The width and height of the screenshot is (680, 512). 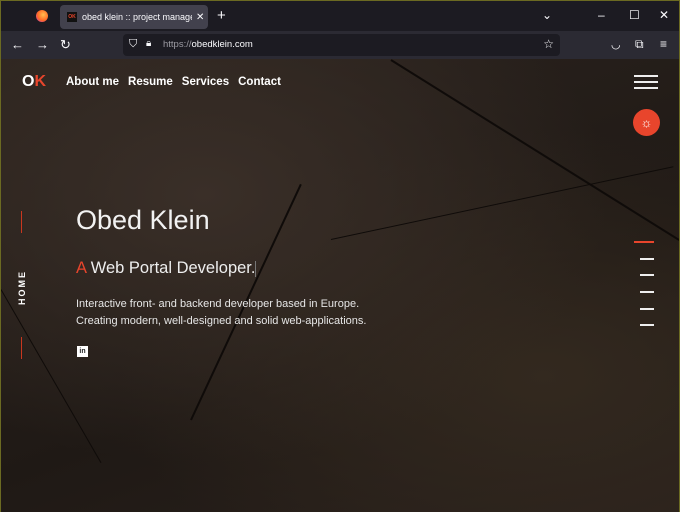 I want to click on app-menu-icon: ≡, so click(x=663, y=44).